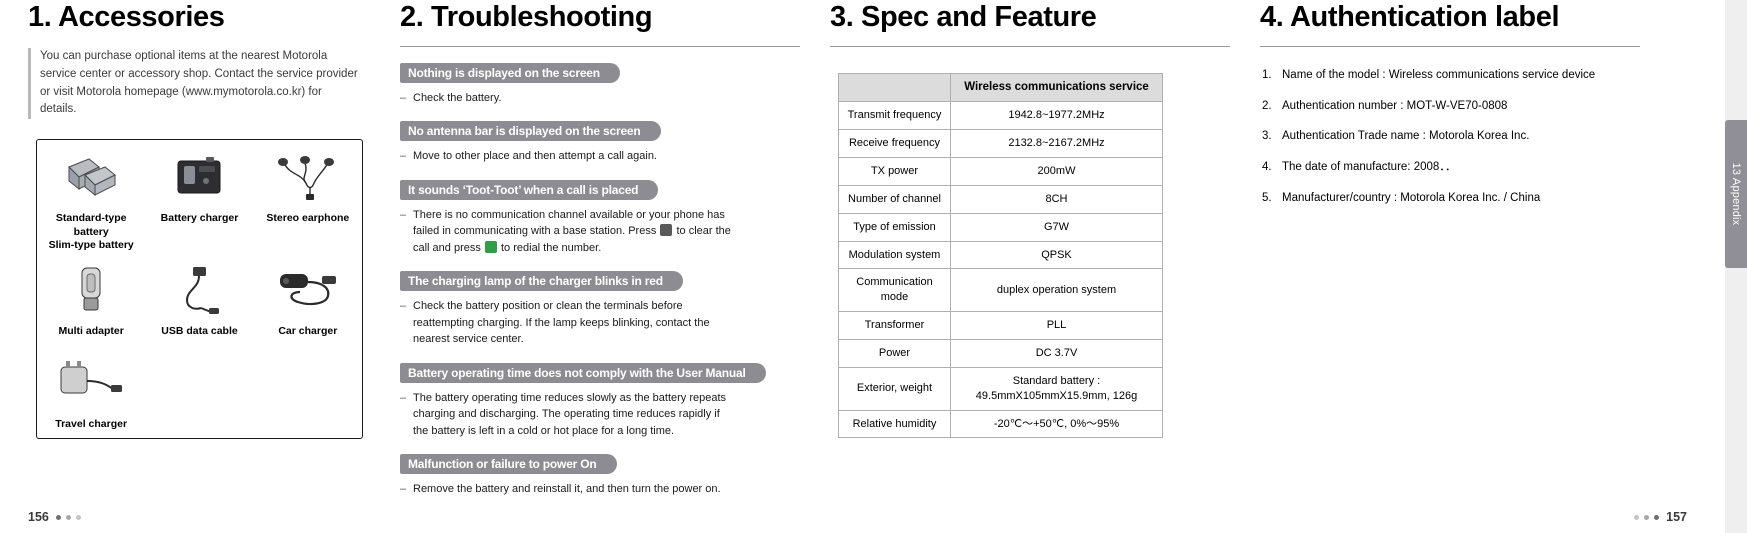 The width and height of the screenshot is (1747, 533). What do you see at coordinates (1471, 167) in the screenshot?
I see `list-item: 4. The date of manufacture: 2008．．` at bounding box center [1471, 167].